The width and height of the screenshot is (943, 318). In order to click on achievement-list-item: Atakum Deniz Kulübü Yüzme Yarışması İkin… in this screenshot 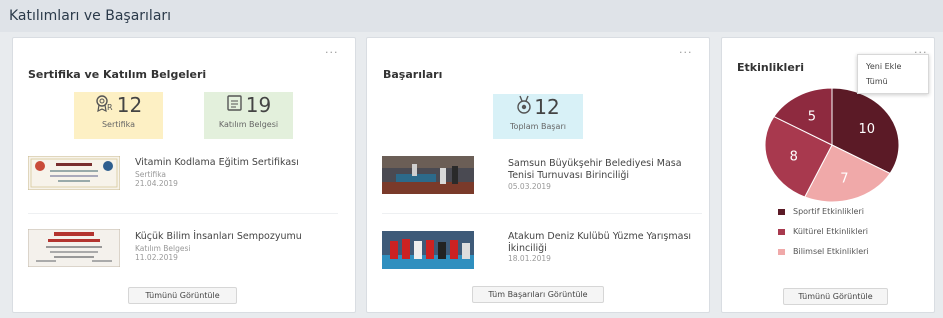, I will do `click(542, 252)`.